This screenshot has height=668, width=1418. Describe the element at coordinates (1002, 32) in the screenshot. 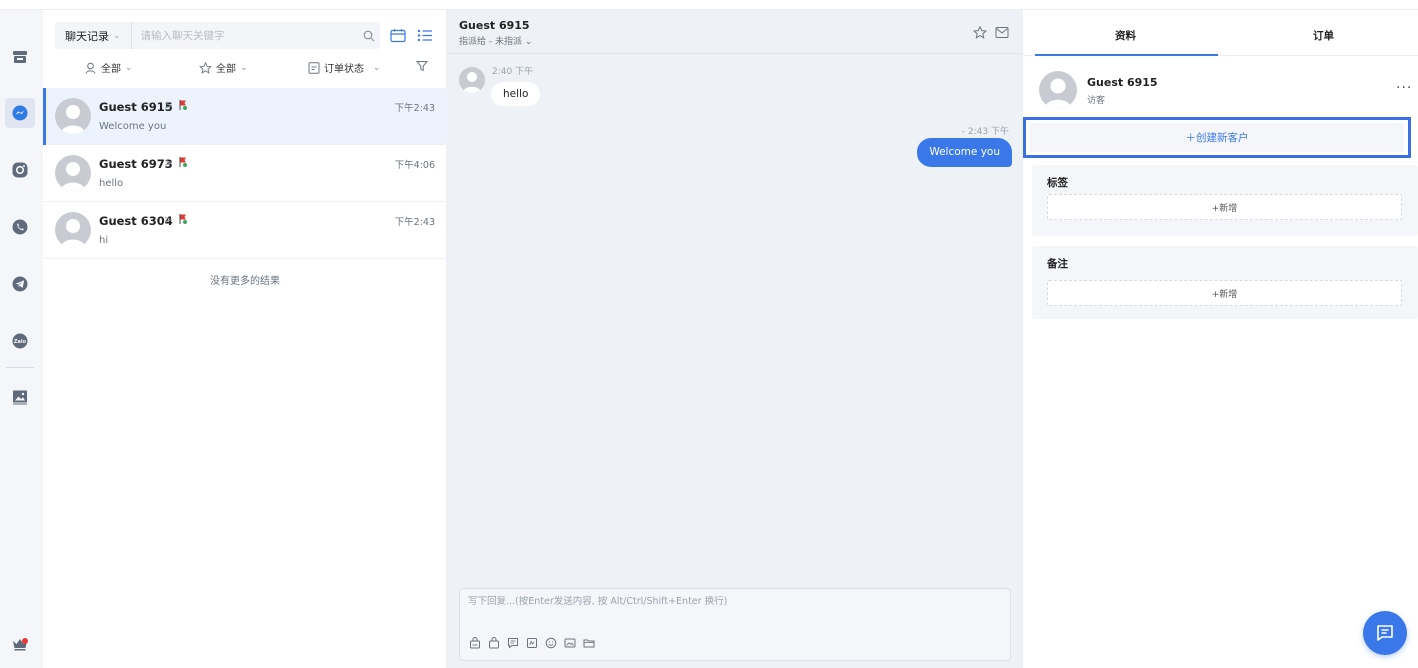

I see `mail-icon` at that location.